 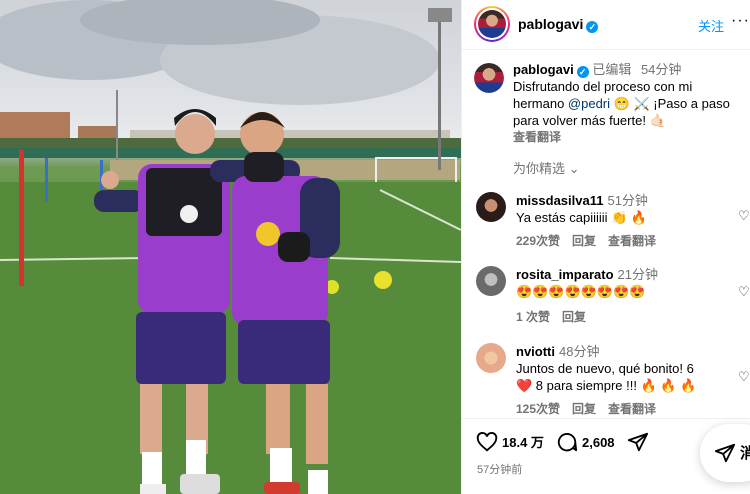 I want to click on caption-username: pablogavi, so click(x=543, y=69).